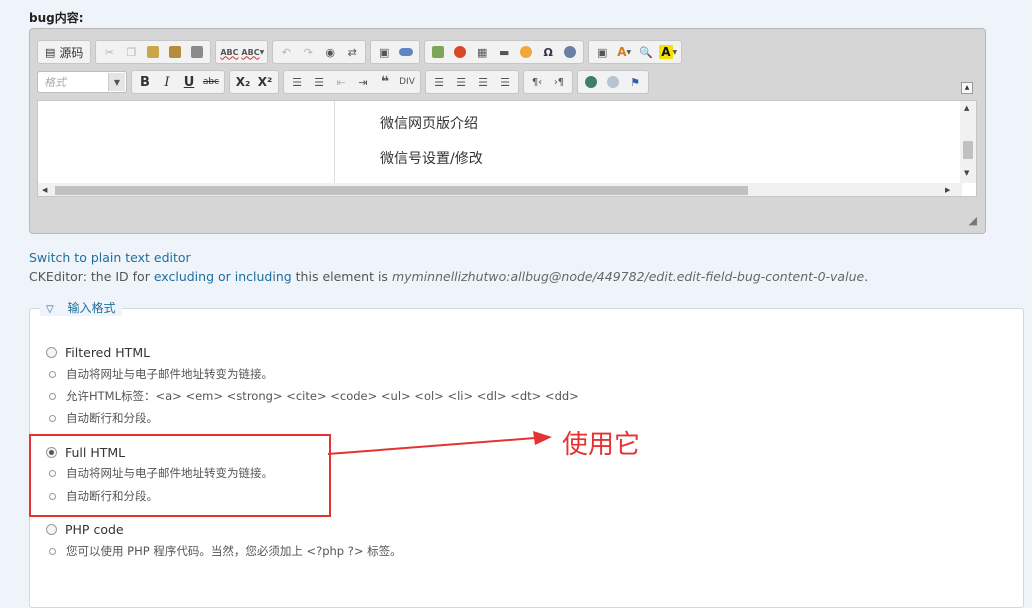  I want to click on annotation-arrow-icon, so click(439, 443).